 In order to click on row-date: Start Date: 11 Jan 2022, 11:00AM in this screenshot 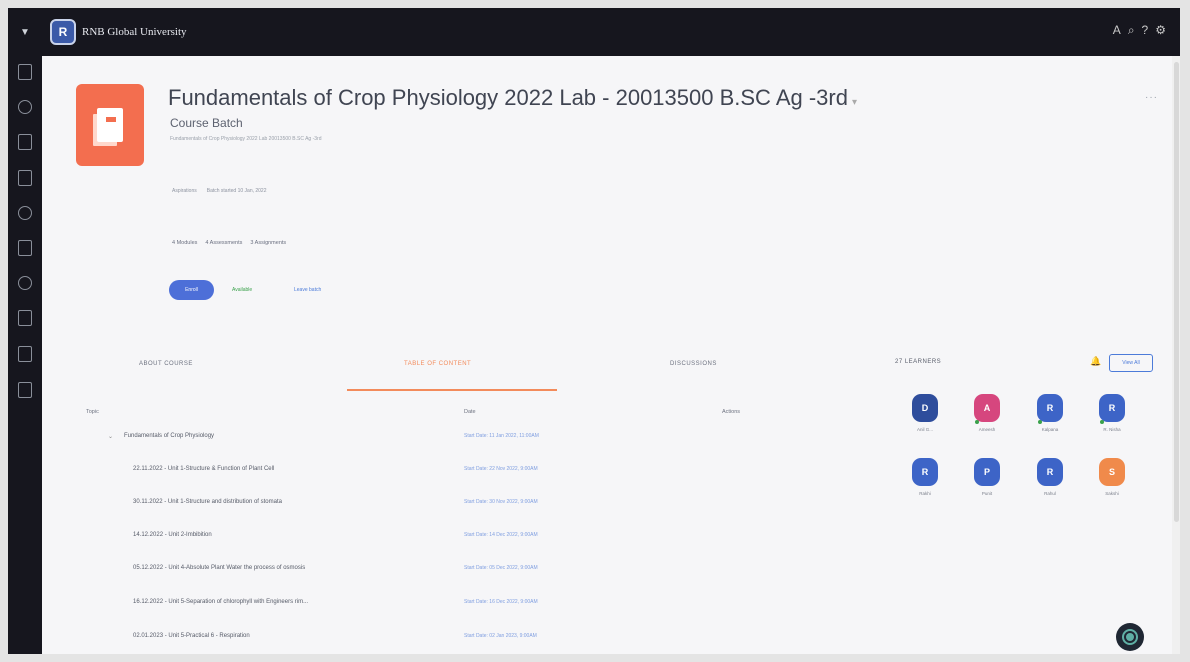, I will do `click(501, 436)`.